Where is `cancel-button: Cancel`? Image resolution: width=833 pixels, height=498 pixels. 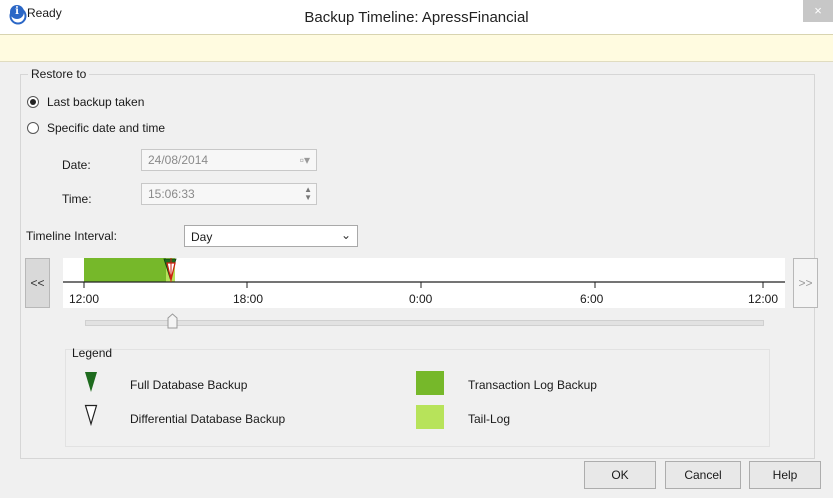 cancel-button: Cancel is located at coordinates (703, 475).